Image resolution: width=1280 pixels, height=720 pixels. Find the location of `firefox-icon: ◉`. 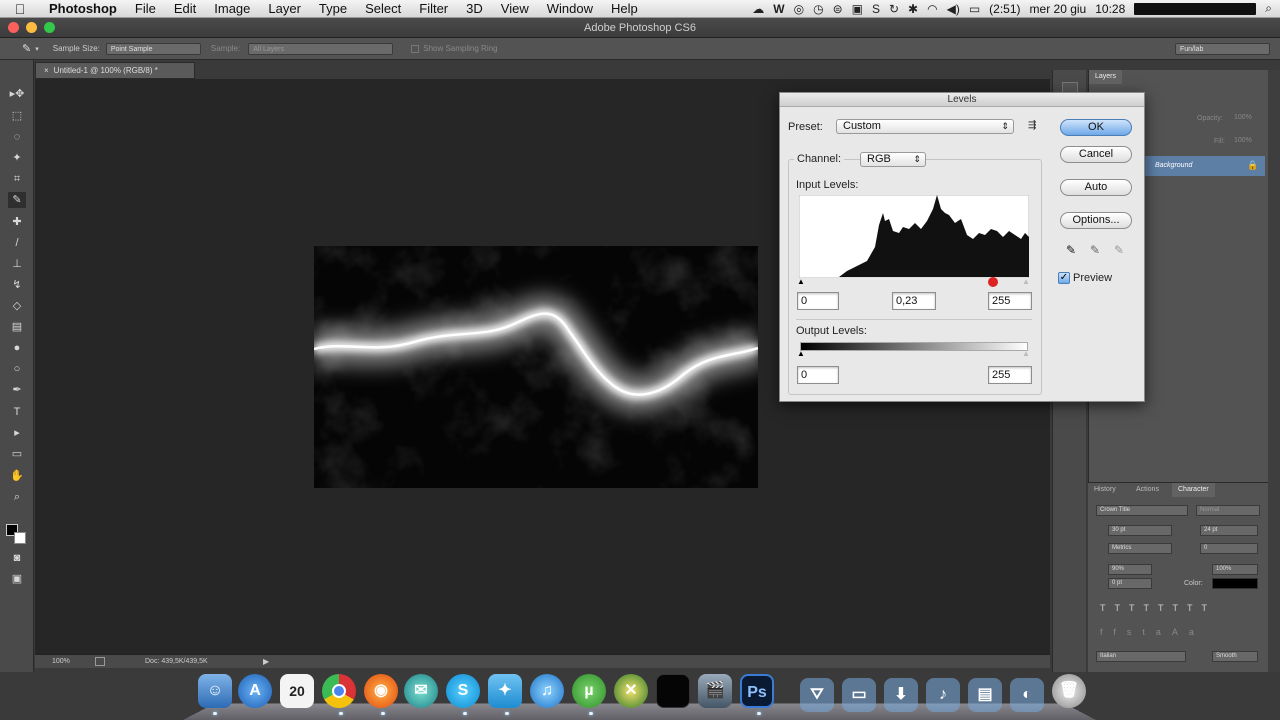

firefox-icon: ◉ is located at coordinates (381, 691).